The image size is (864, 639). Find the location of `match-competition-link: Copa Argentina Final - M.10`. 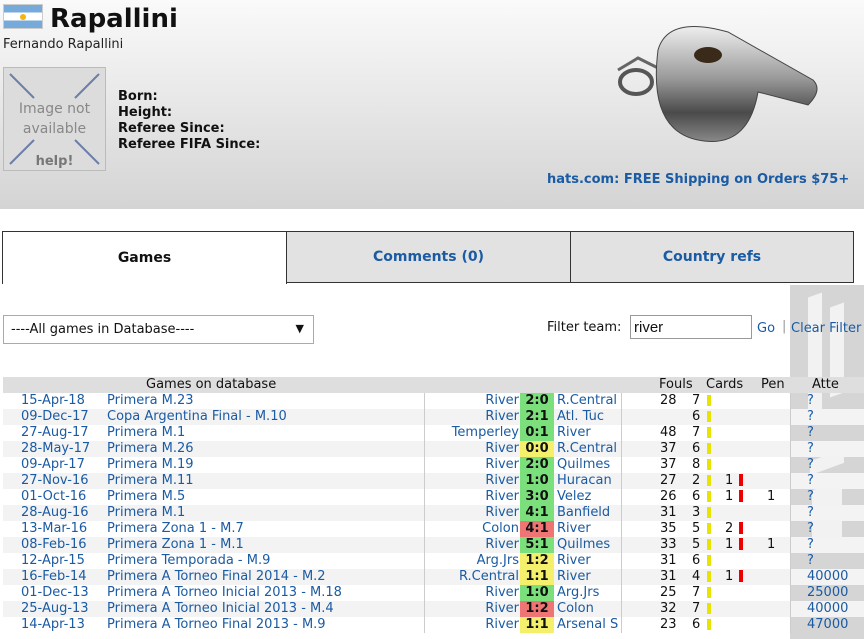

match-competition-link: Copa Argentina Final - M.10 is located at coordinates (197, 417).